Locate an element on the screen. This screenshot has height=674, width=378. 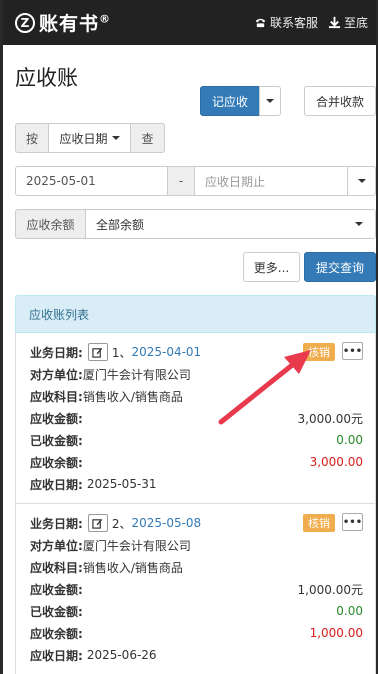
phone-icon is located at coordinates (260, 23).